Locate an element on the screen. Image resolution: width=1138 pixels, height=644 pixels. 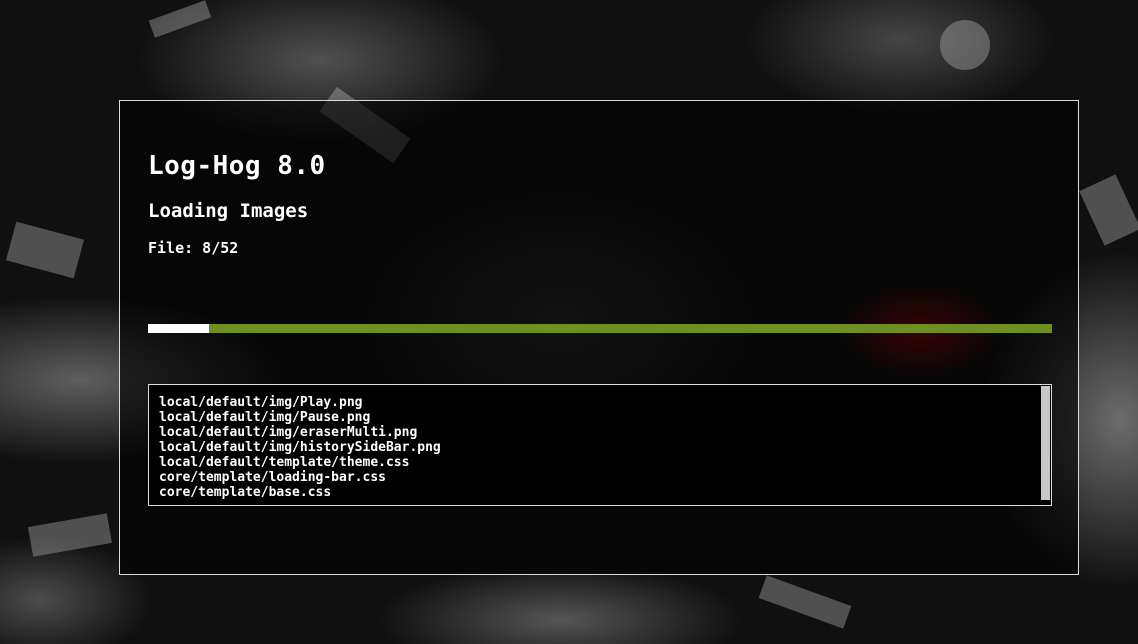
progress-fill is located at coordinates (179, 328).